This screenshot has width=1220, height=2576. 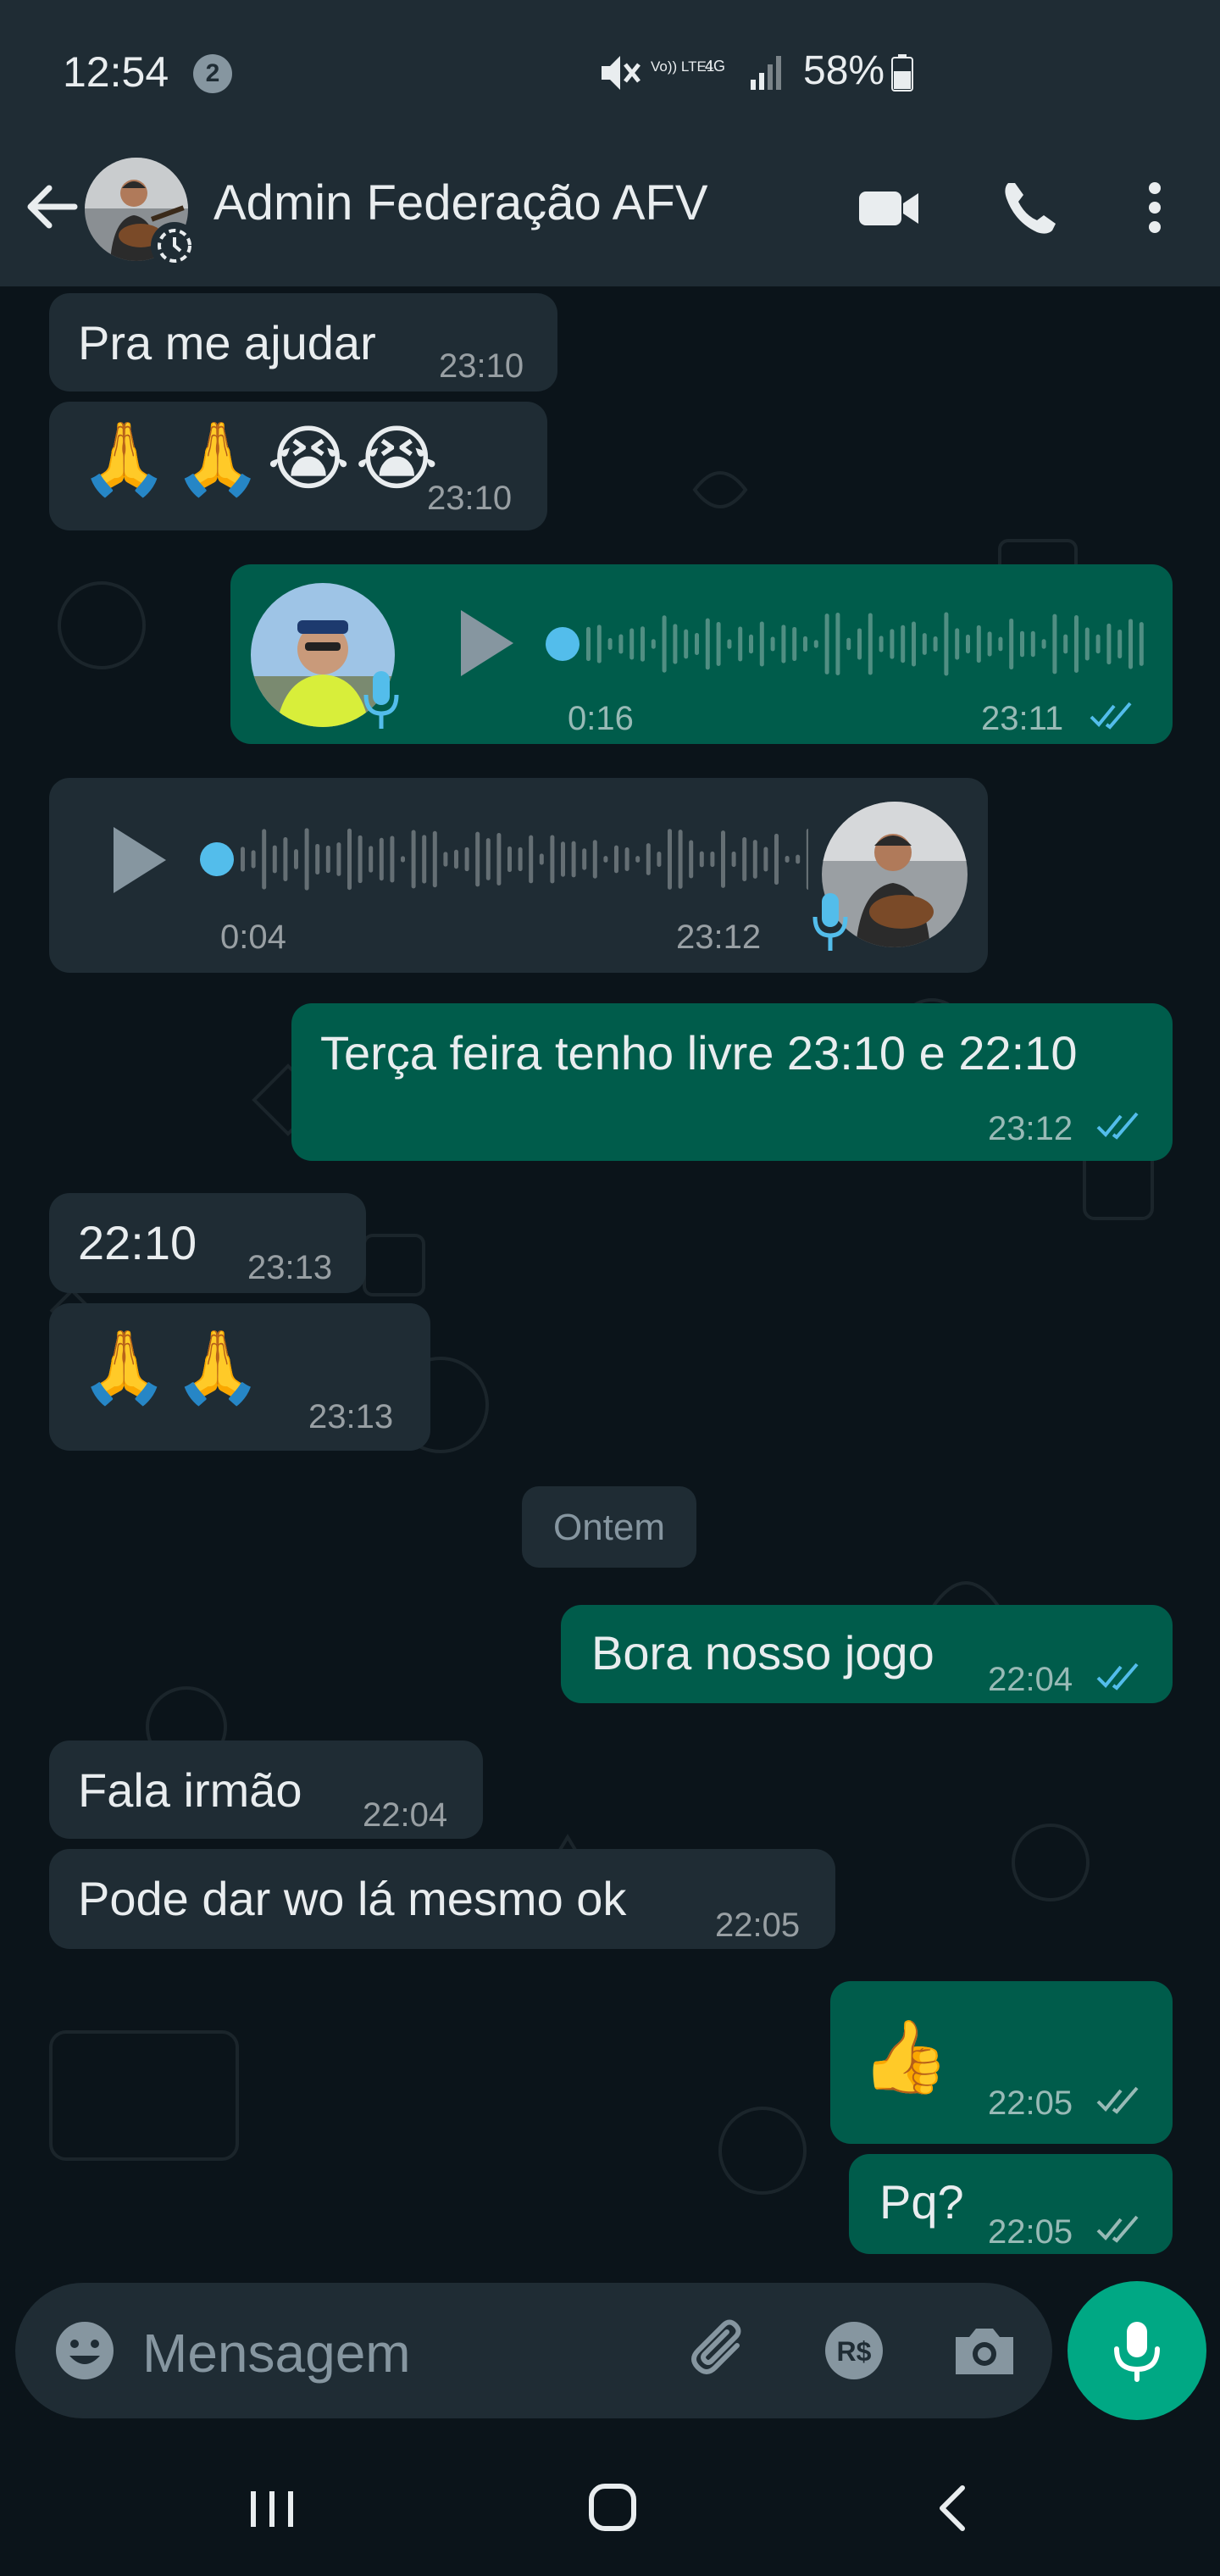 I want to click on date-divider: Ontem, so click(x=609, y=1527).